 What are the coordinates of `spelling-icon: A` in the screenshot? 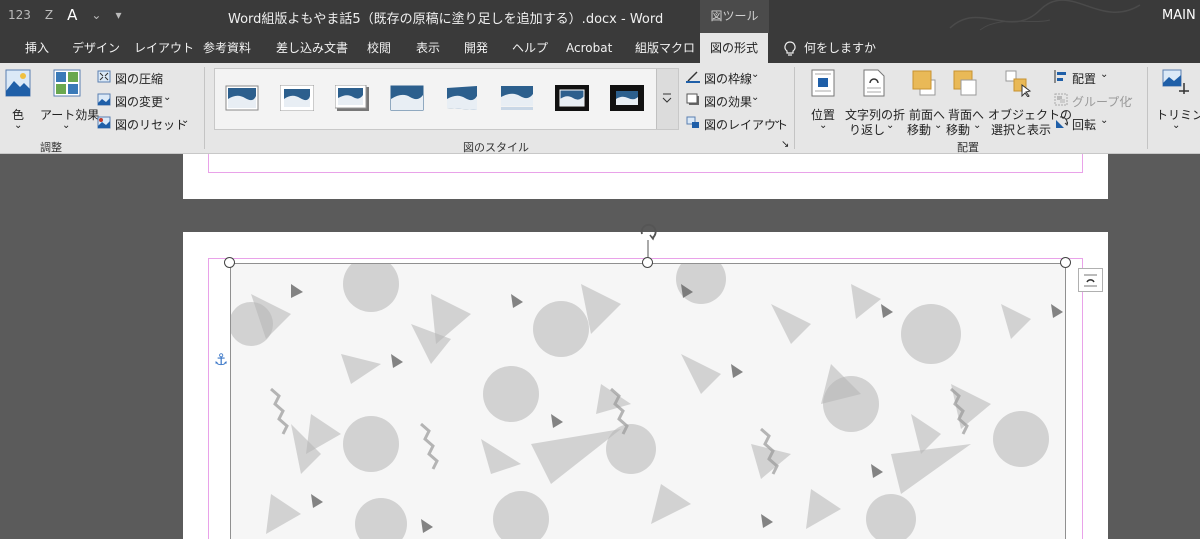 It's located at (72, 15).